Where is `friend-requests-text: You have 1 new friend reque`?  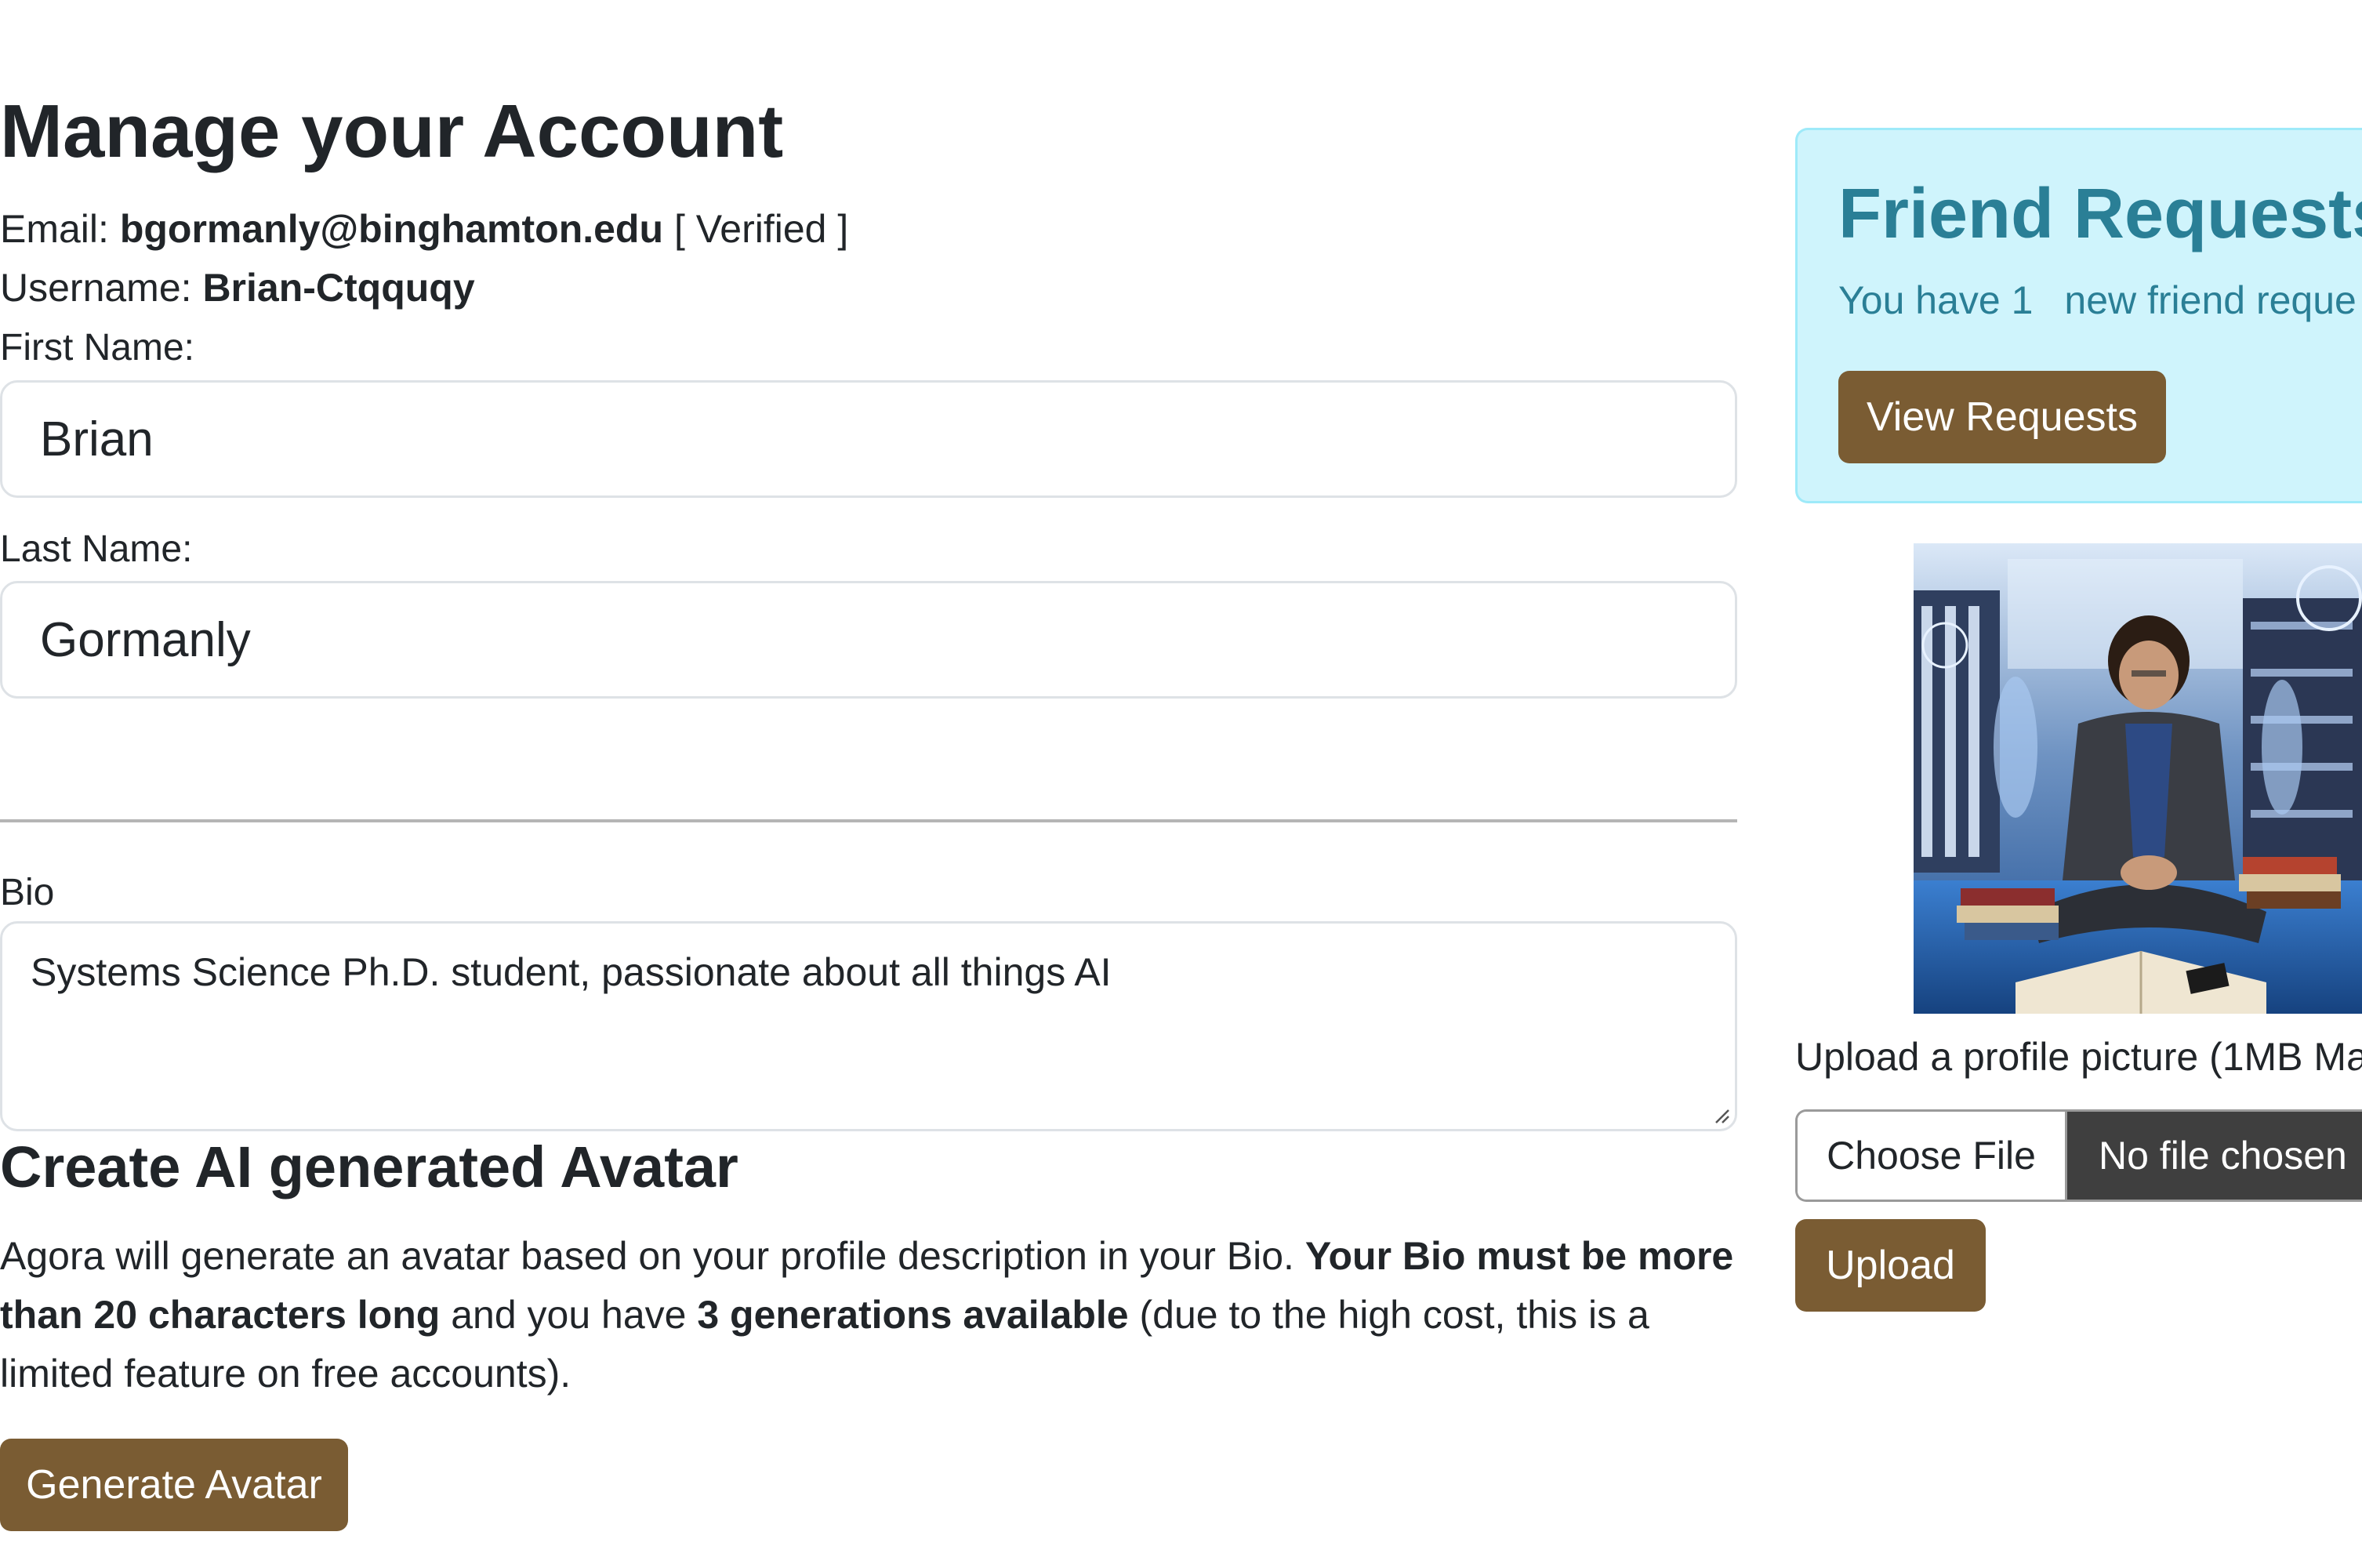
friend-requests-text: You have 1 new friend reque is located at coordinates (2097, 300).